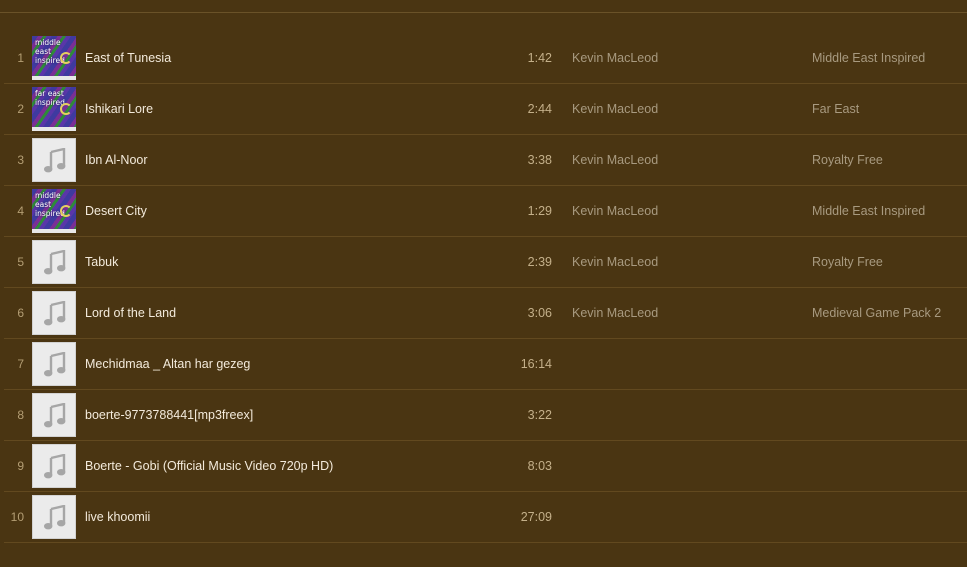  Describe the element at coordinates (877, 313) in the screenshot. I see `track-album: Medieval Game Pack 2` at that location.